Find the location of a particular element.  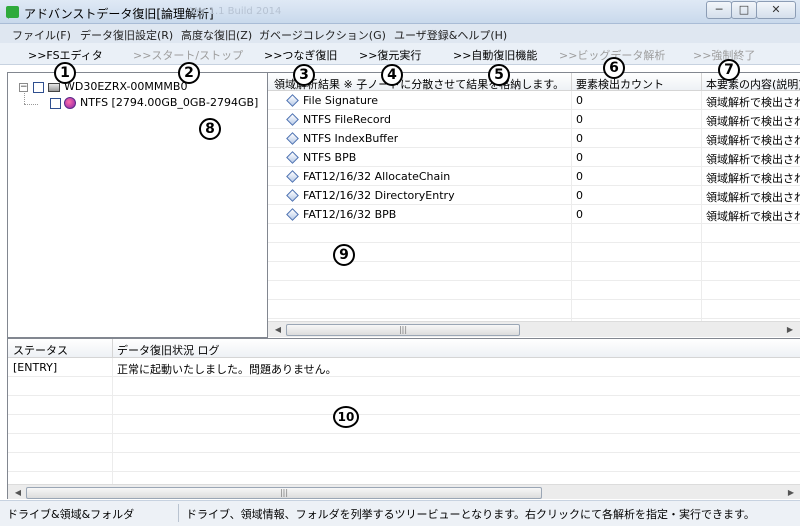

callout-8: 8 is located at coordinates (210, 129).